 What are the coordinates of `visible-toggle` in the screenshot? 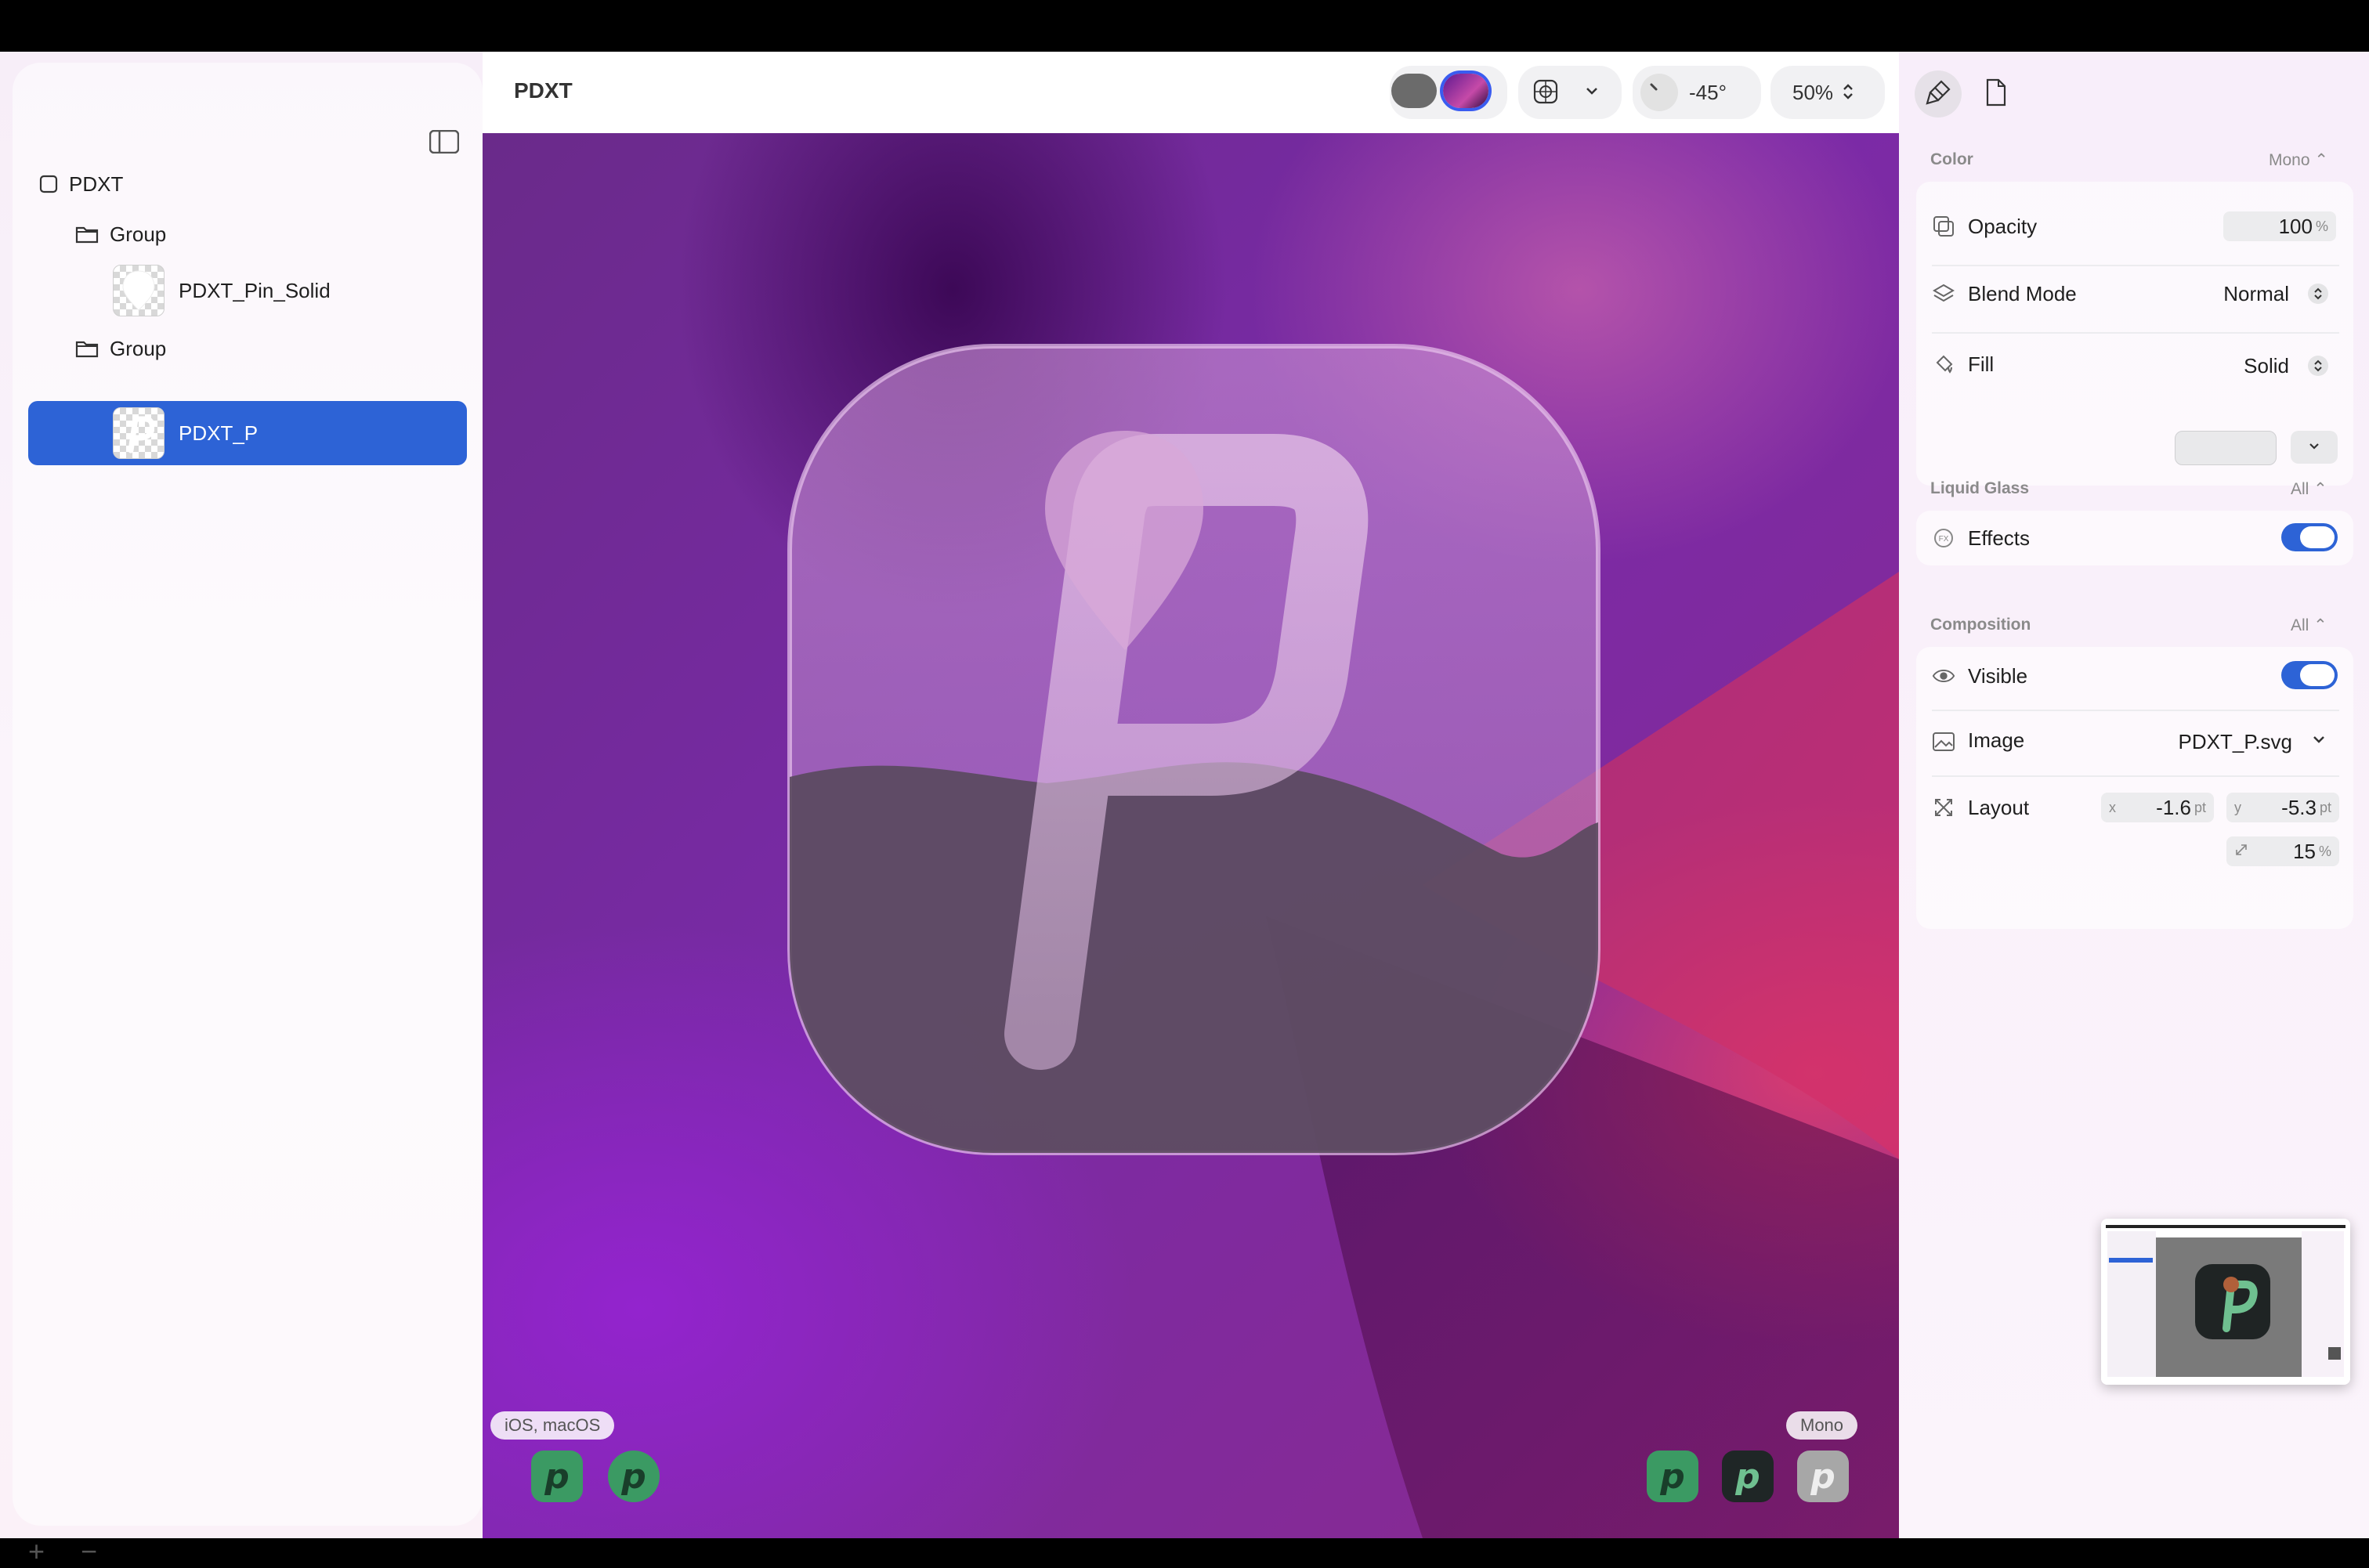 It's located at (2310, 675).